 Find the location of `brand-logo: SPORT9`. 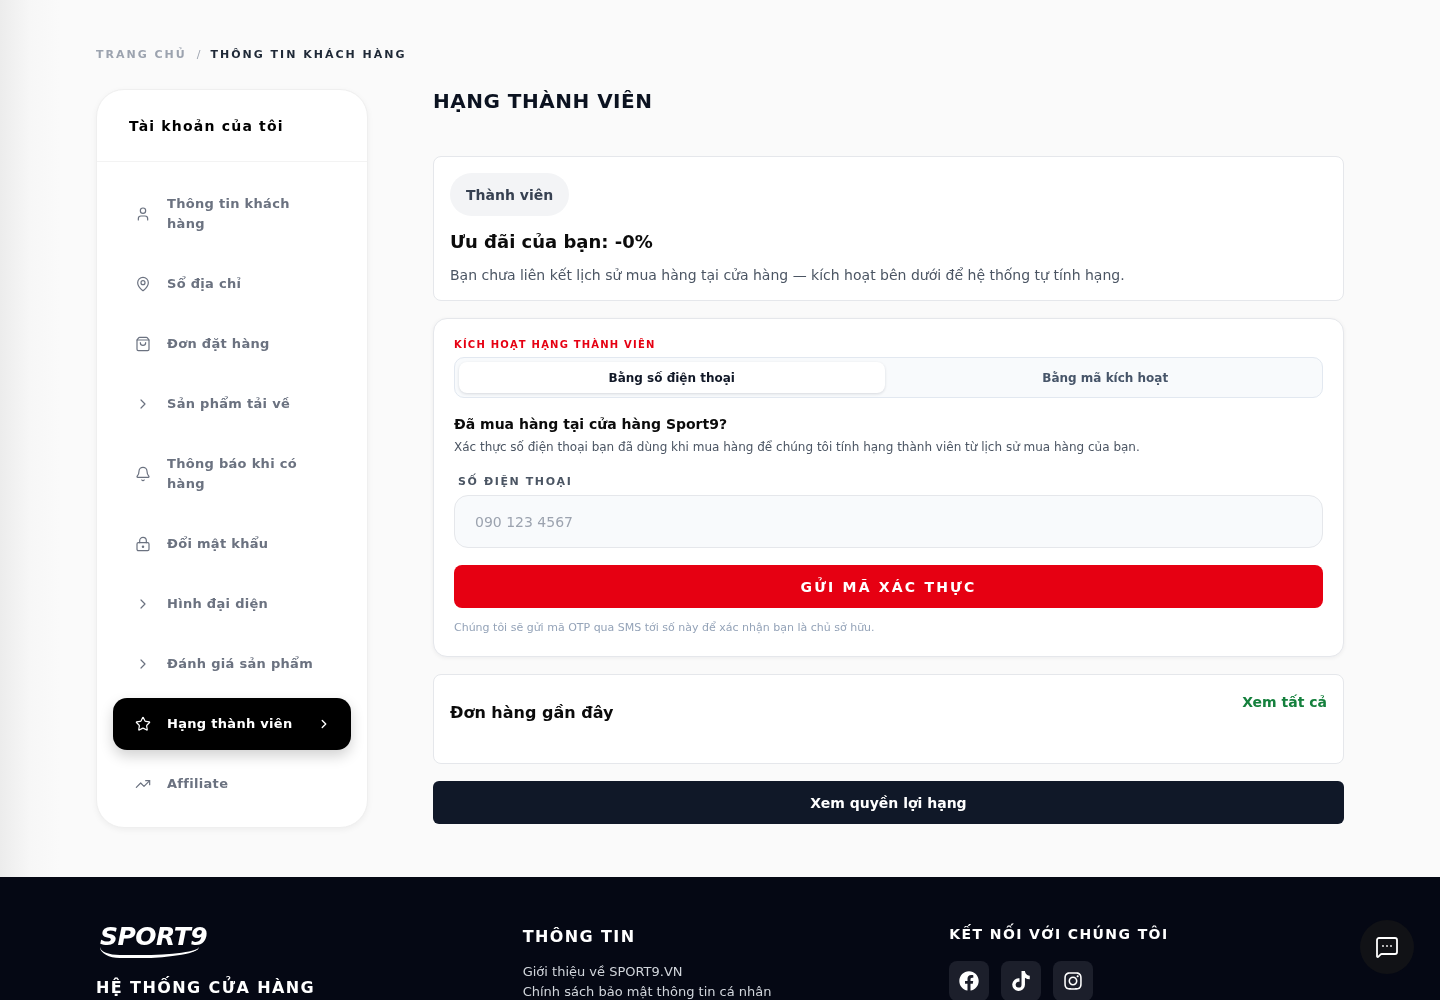

brand-logo: SPORT9 is located at coordinates (154, 940).